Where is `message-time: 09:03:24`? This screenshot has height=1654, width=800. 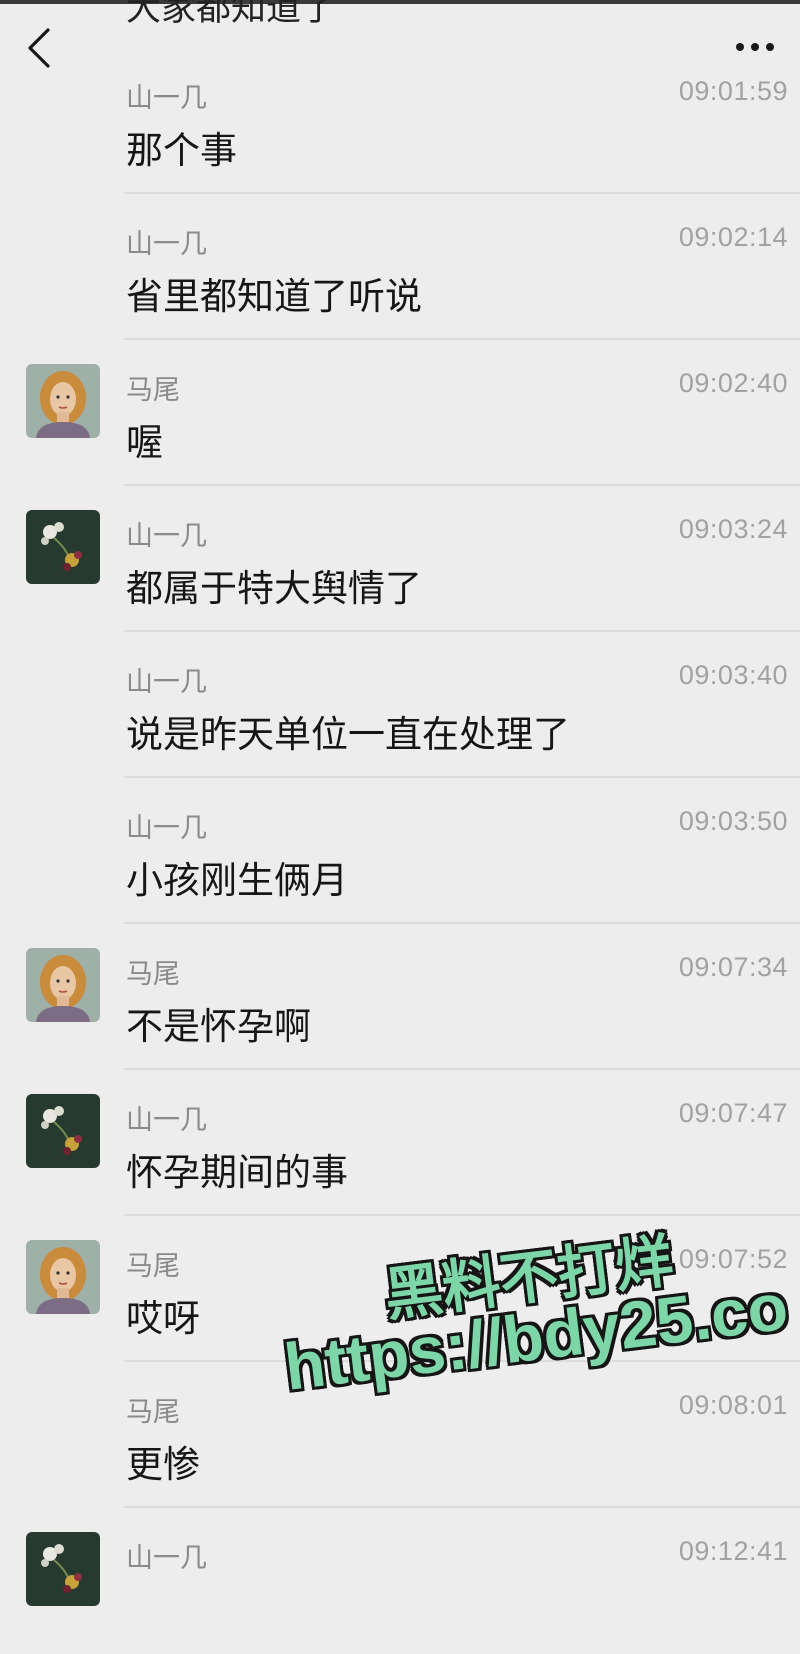 message-time: 09:03:24 is located at coordinates (733, 529).